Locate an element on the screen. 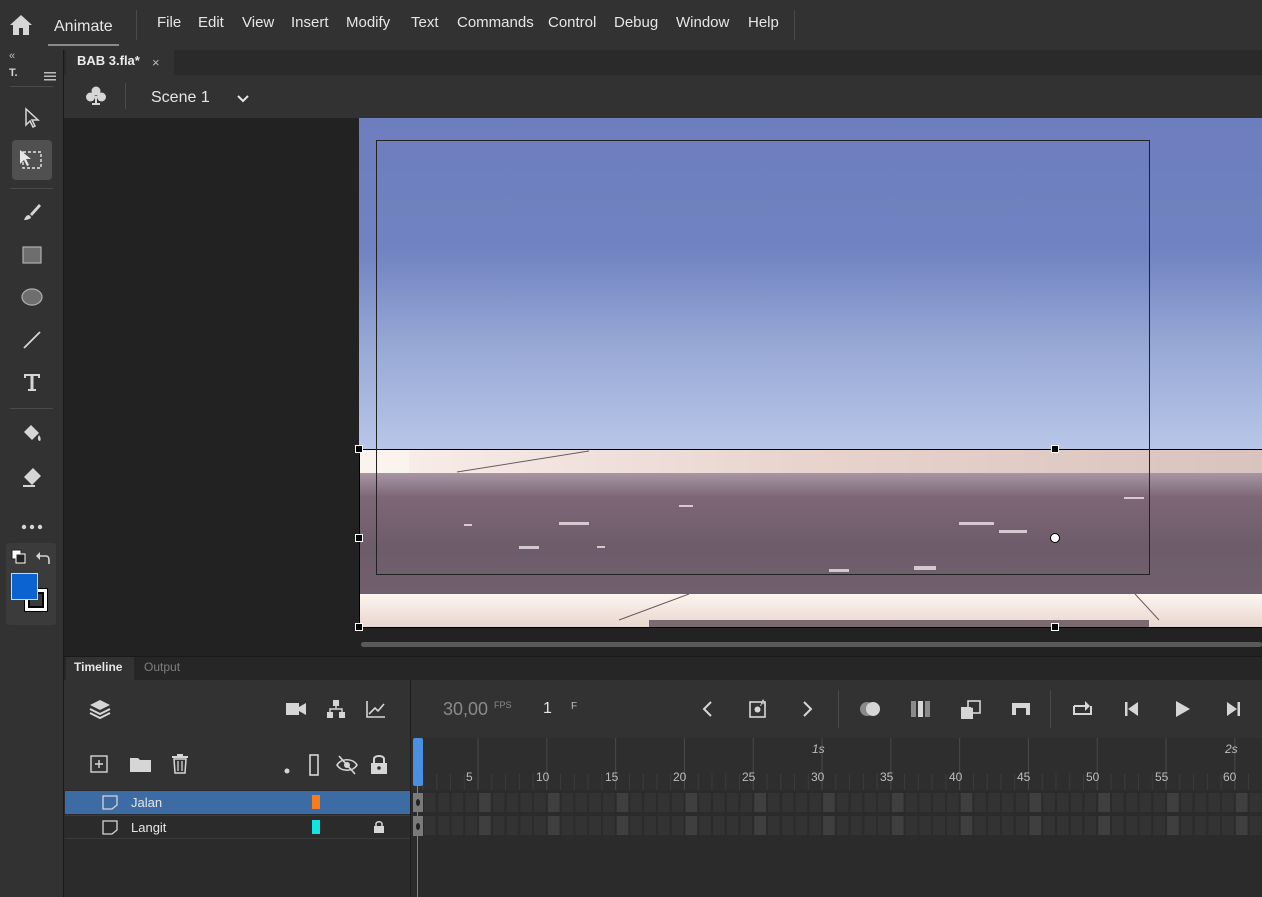  eraser-tool-icon is located at coordinates (32, 477).